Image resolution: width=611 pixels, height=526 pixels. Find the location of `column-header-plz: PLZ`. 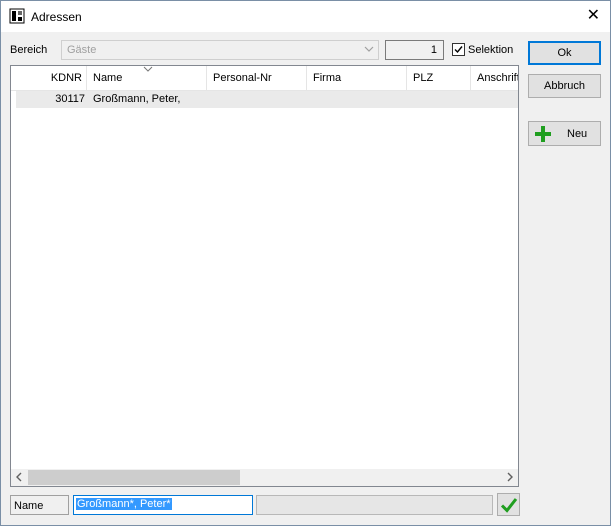

column-header-plz: PLZ is located at coordinates (439, 78).